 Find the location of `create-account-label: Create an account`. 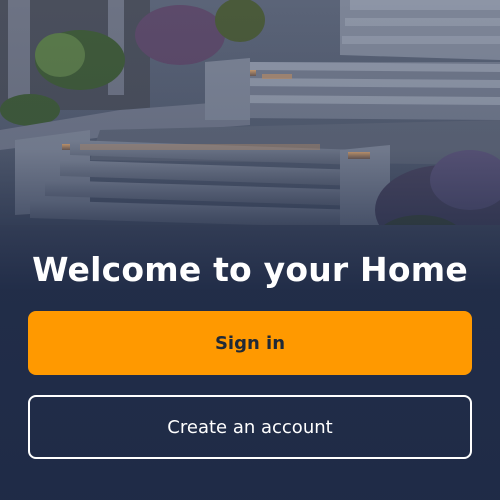

create-account-label: Create an account is located at coordinates (250, 427).